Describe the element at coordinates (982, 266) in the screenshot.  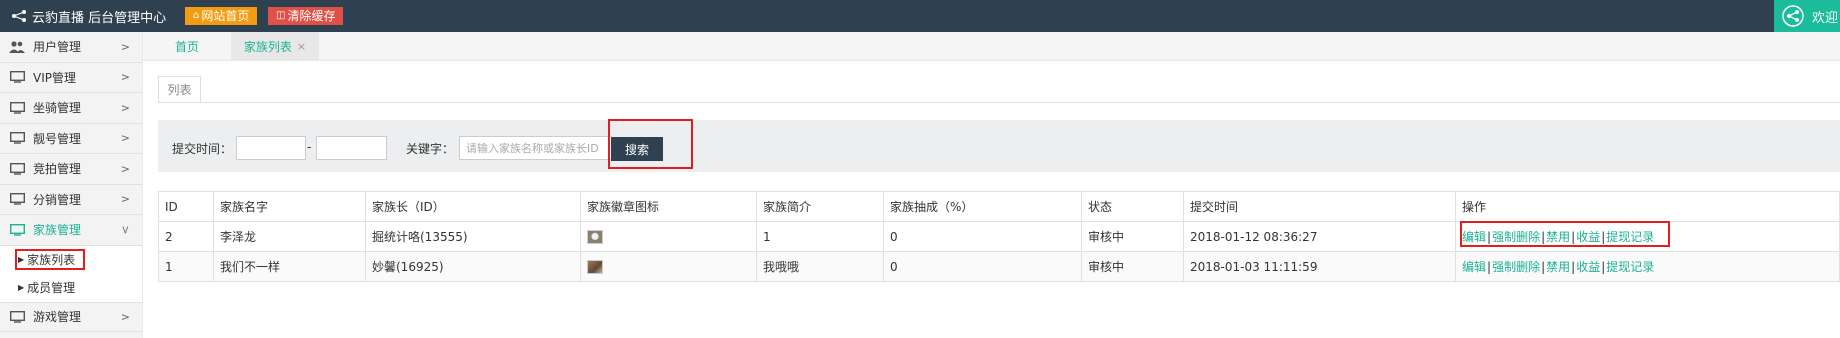
I see `cell-rate: 0` at that location.